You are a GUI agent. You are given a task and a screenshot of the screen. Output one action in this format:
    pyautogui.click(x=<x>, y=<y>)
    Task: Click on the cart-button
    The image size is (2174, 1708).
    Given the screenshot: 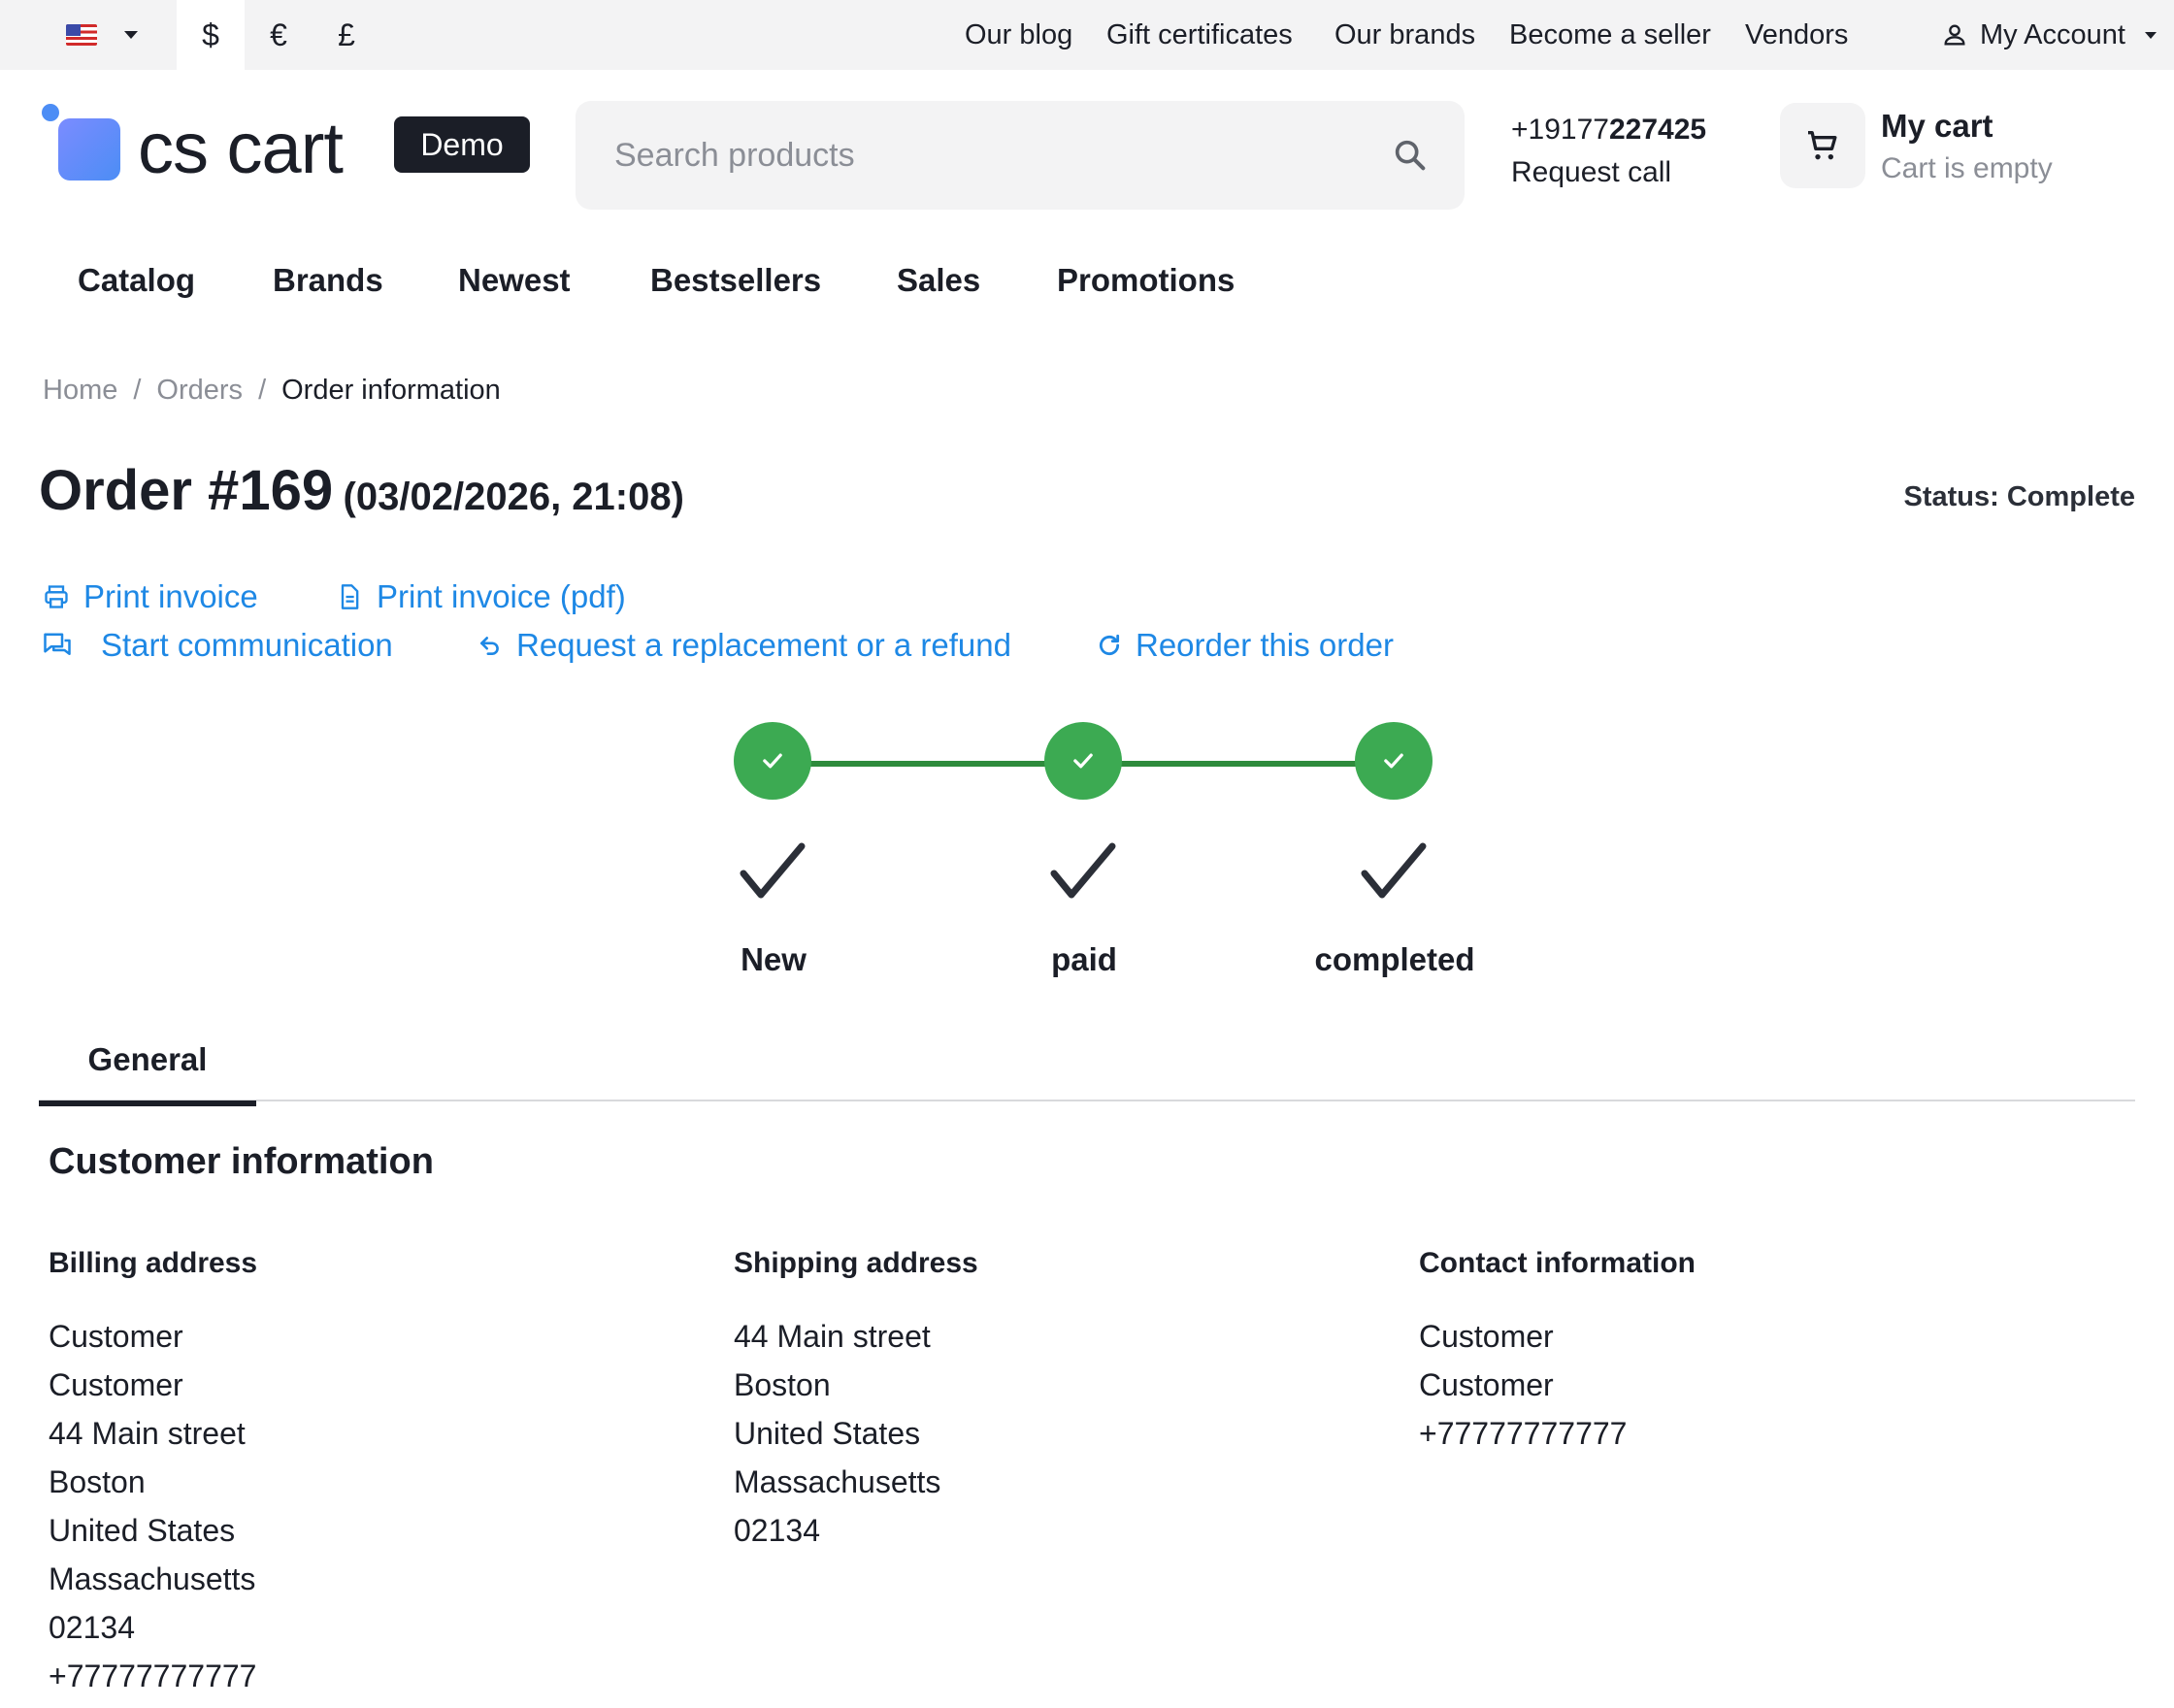 What is the action you would take?
    pyautogui.click(x=1822, y=146)
    